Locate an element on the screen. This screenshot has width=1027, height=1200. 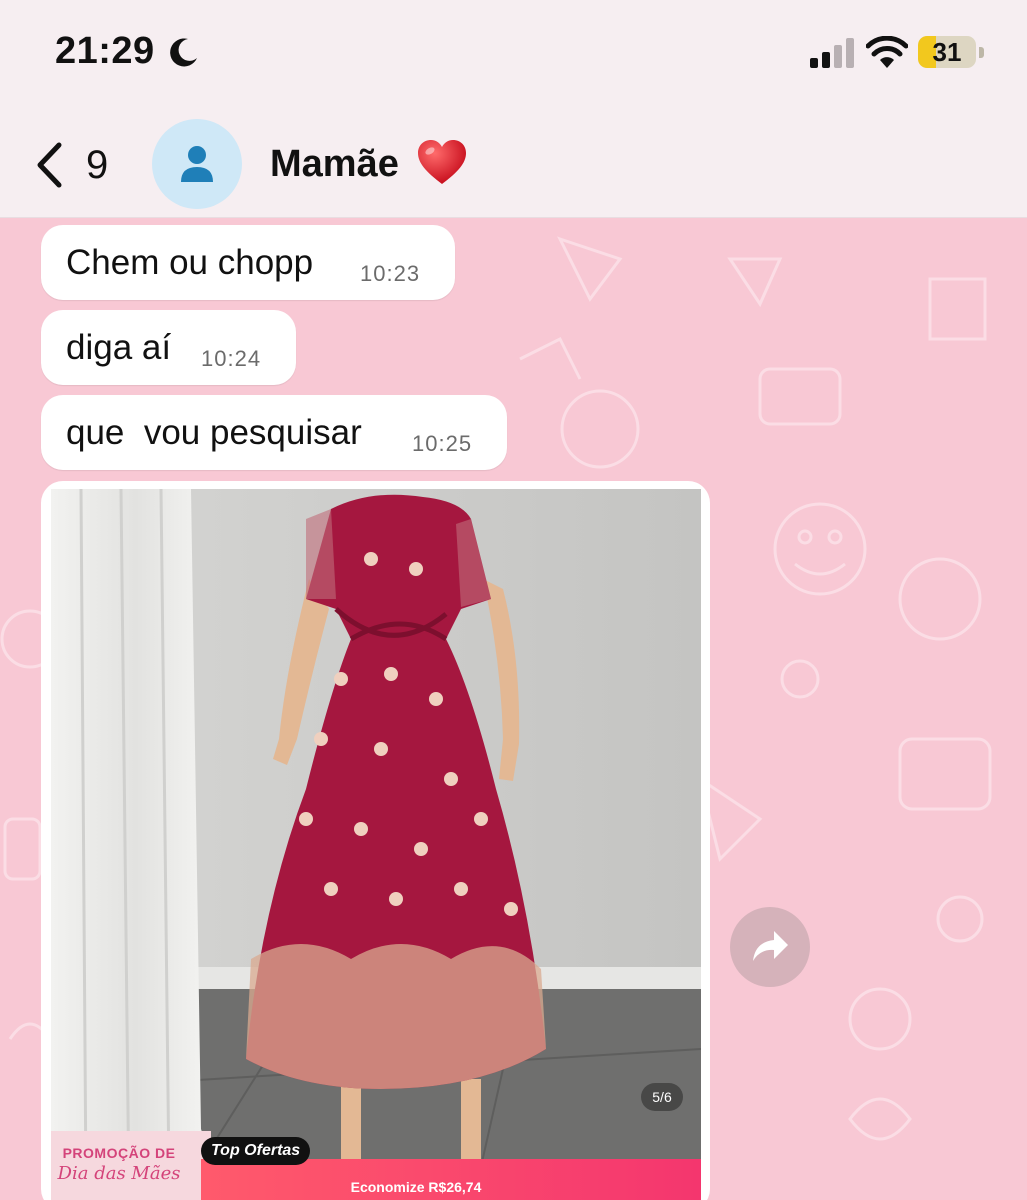
promo-subtitle: Dia das Mães is located at coordinates (119, 1173).